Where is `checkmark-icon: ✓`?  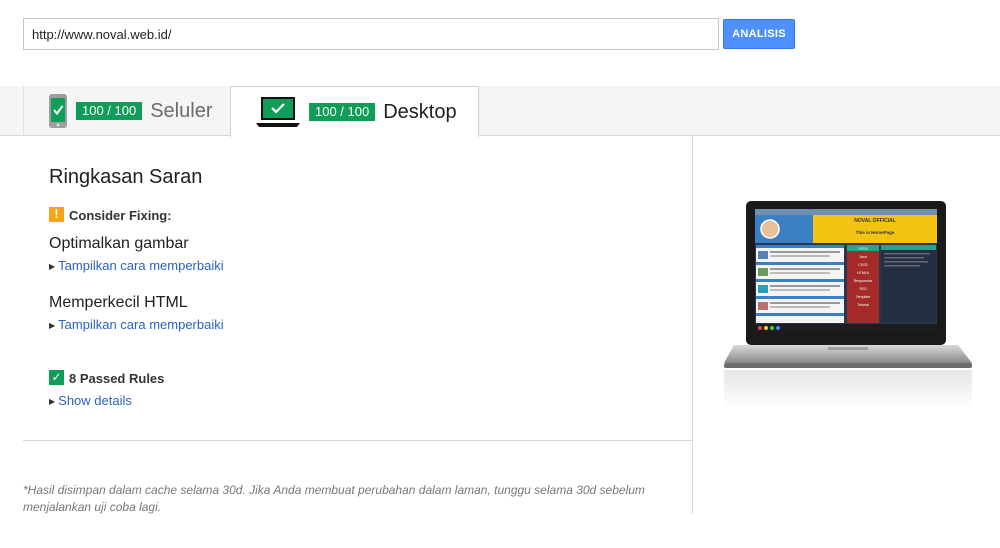 checkmark-icon: ✓ is located at coordinates (56, 377).